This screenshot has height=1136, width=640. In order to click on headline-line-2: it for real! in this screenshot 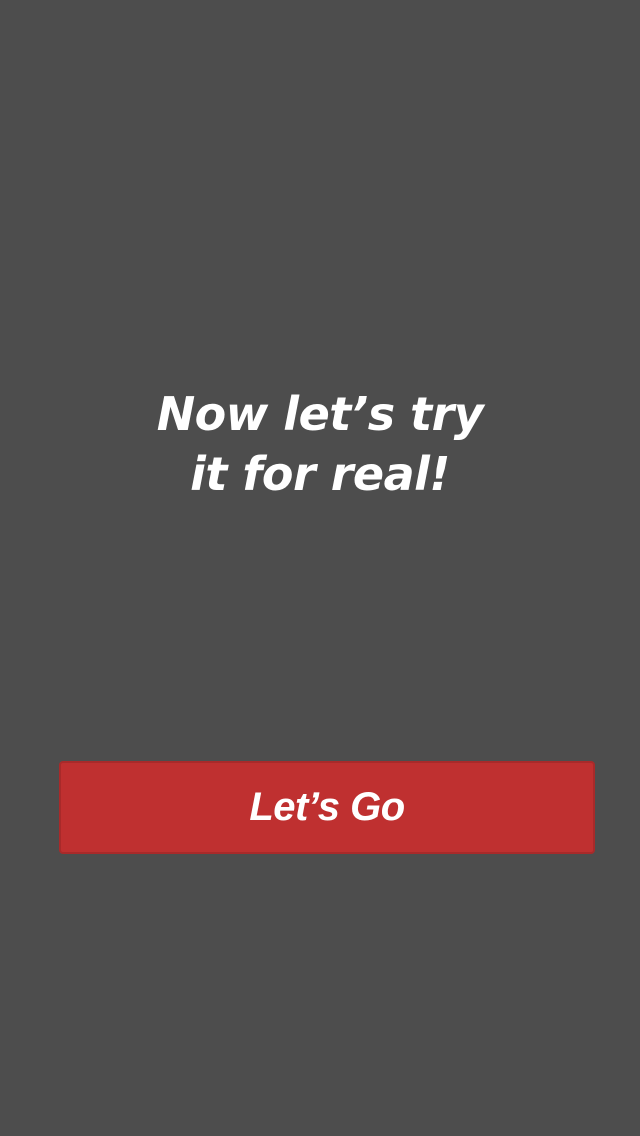, I will do `click(320, 474)`.